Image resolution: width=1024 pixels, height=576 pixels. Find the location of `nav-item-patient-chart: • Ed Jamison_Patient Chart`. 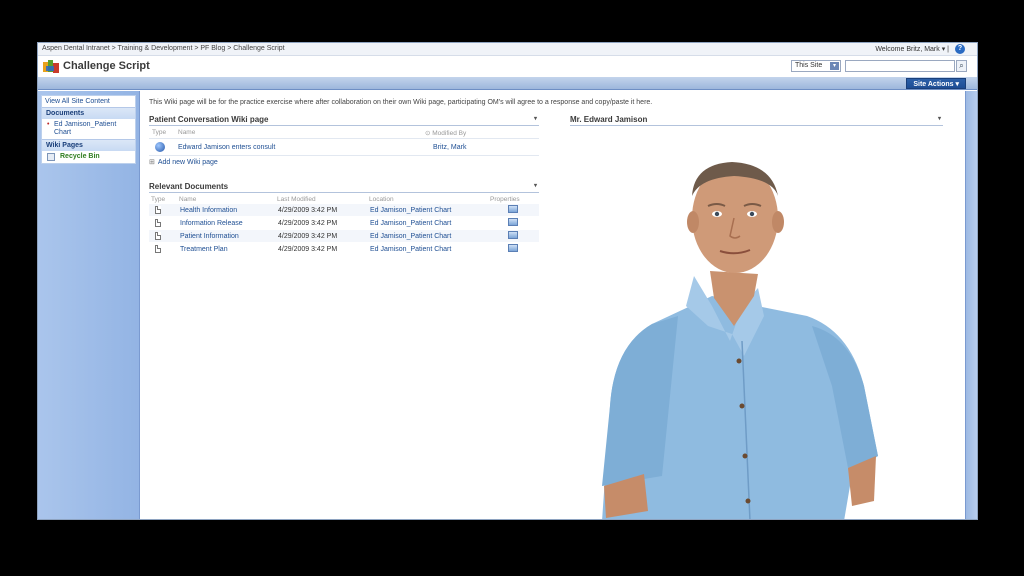

nav-item-patient-chart: • Ed Jamison_Patient Chart is located at coordinates (88, 129).